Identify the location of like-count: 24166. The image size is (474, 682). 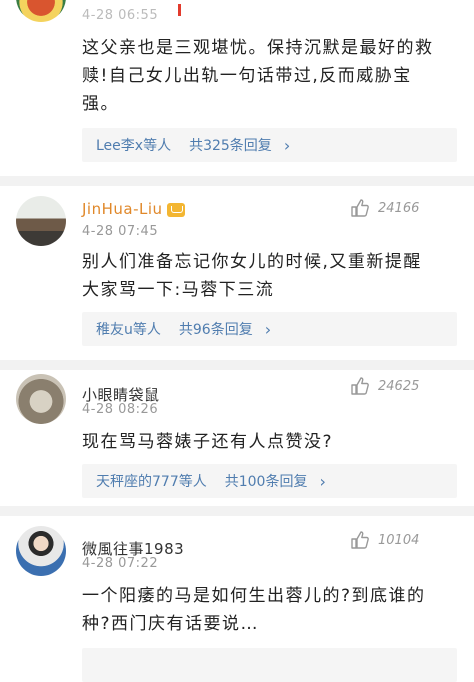
(399, 208).